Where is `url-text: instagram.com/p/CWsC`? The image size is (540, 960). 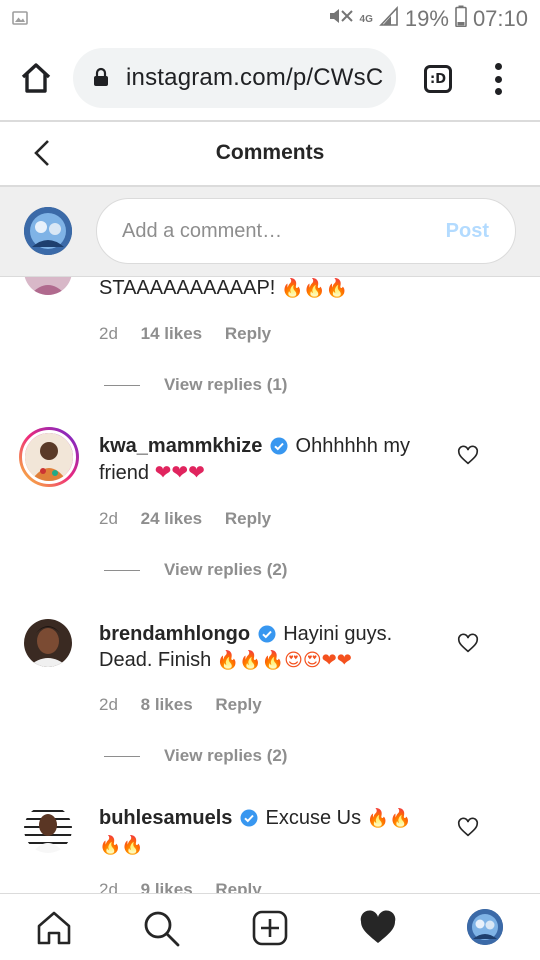
url-text: instagram.com/p/CWsC is located at coordinates (255, 77).